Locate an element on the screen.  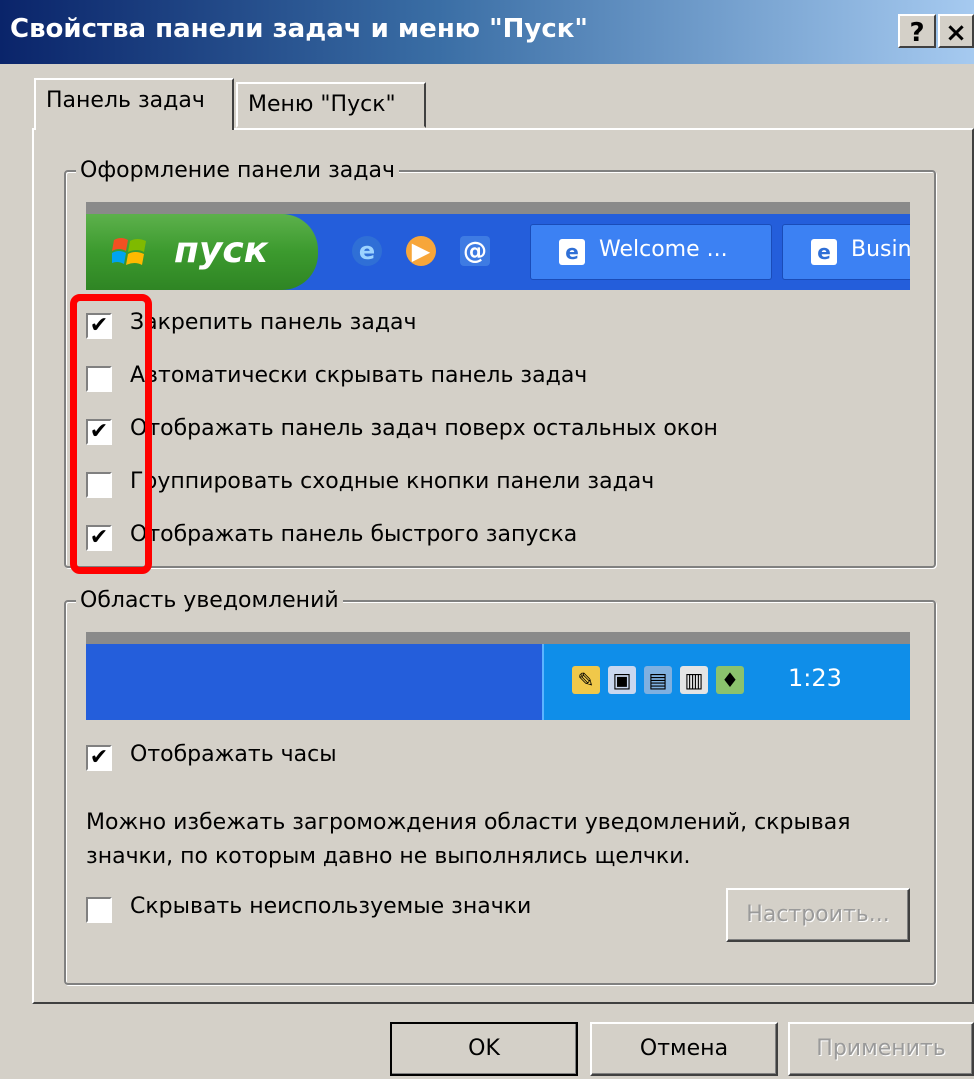
task-label: Busin is located at coordinates (880, 249).